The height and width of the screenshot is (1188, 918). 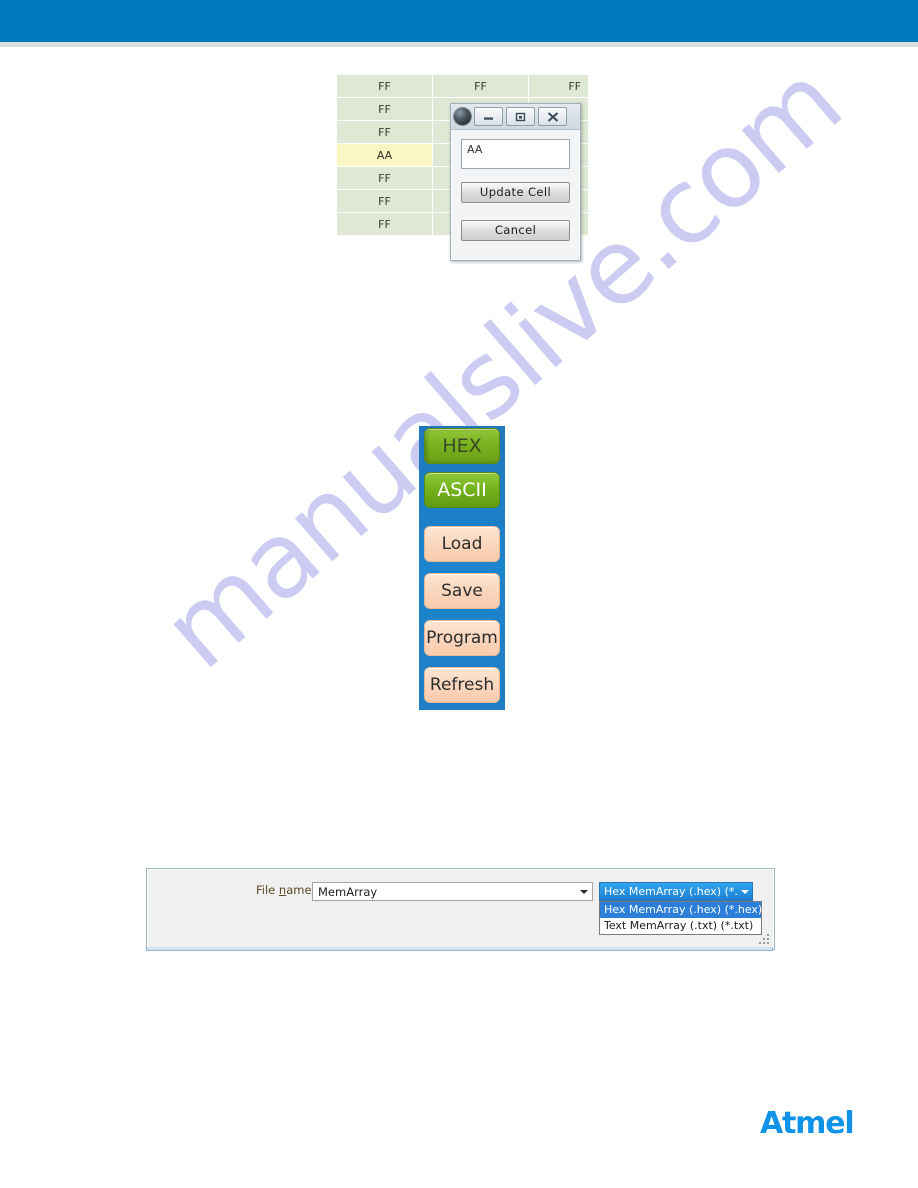 I want to click on memory-toolbar: HEX ASCII Load Save Program Refresh, so click(x=462, y=568).